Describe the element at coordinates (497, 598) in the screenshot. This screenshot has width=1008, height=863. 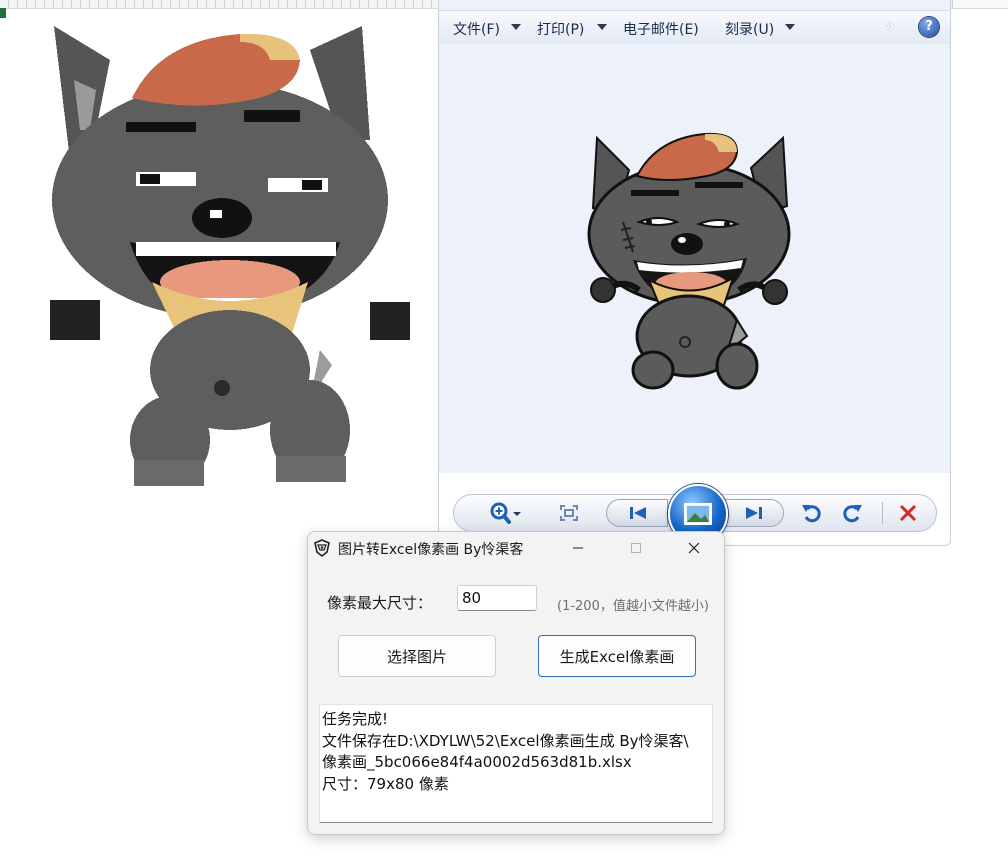
I see `pixel-size-input` at that location.